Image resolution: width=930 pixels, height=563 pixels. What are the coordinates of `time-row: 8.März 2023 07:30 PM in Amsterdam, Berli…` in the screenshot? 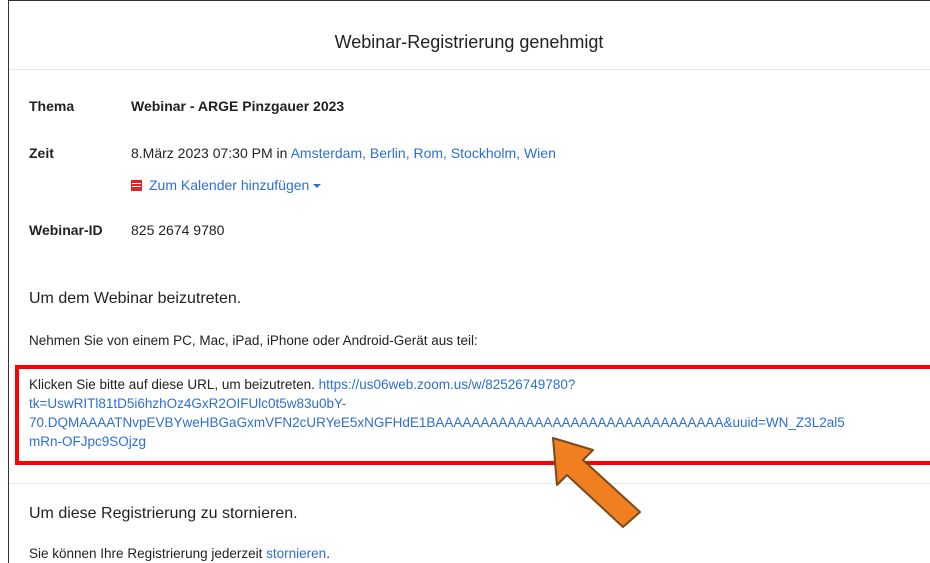 It's located at (343, 153).